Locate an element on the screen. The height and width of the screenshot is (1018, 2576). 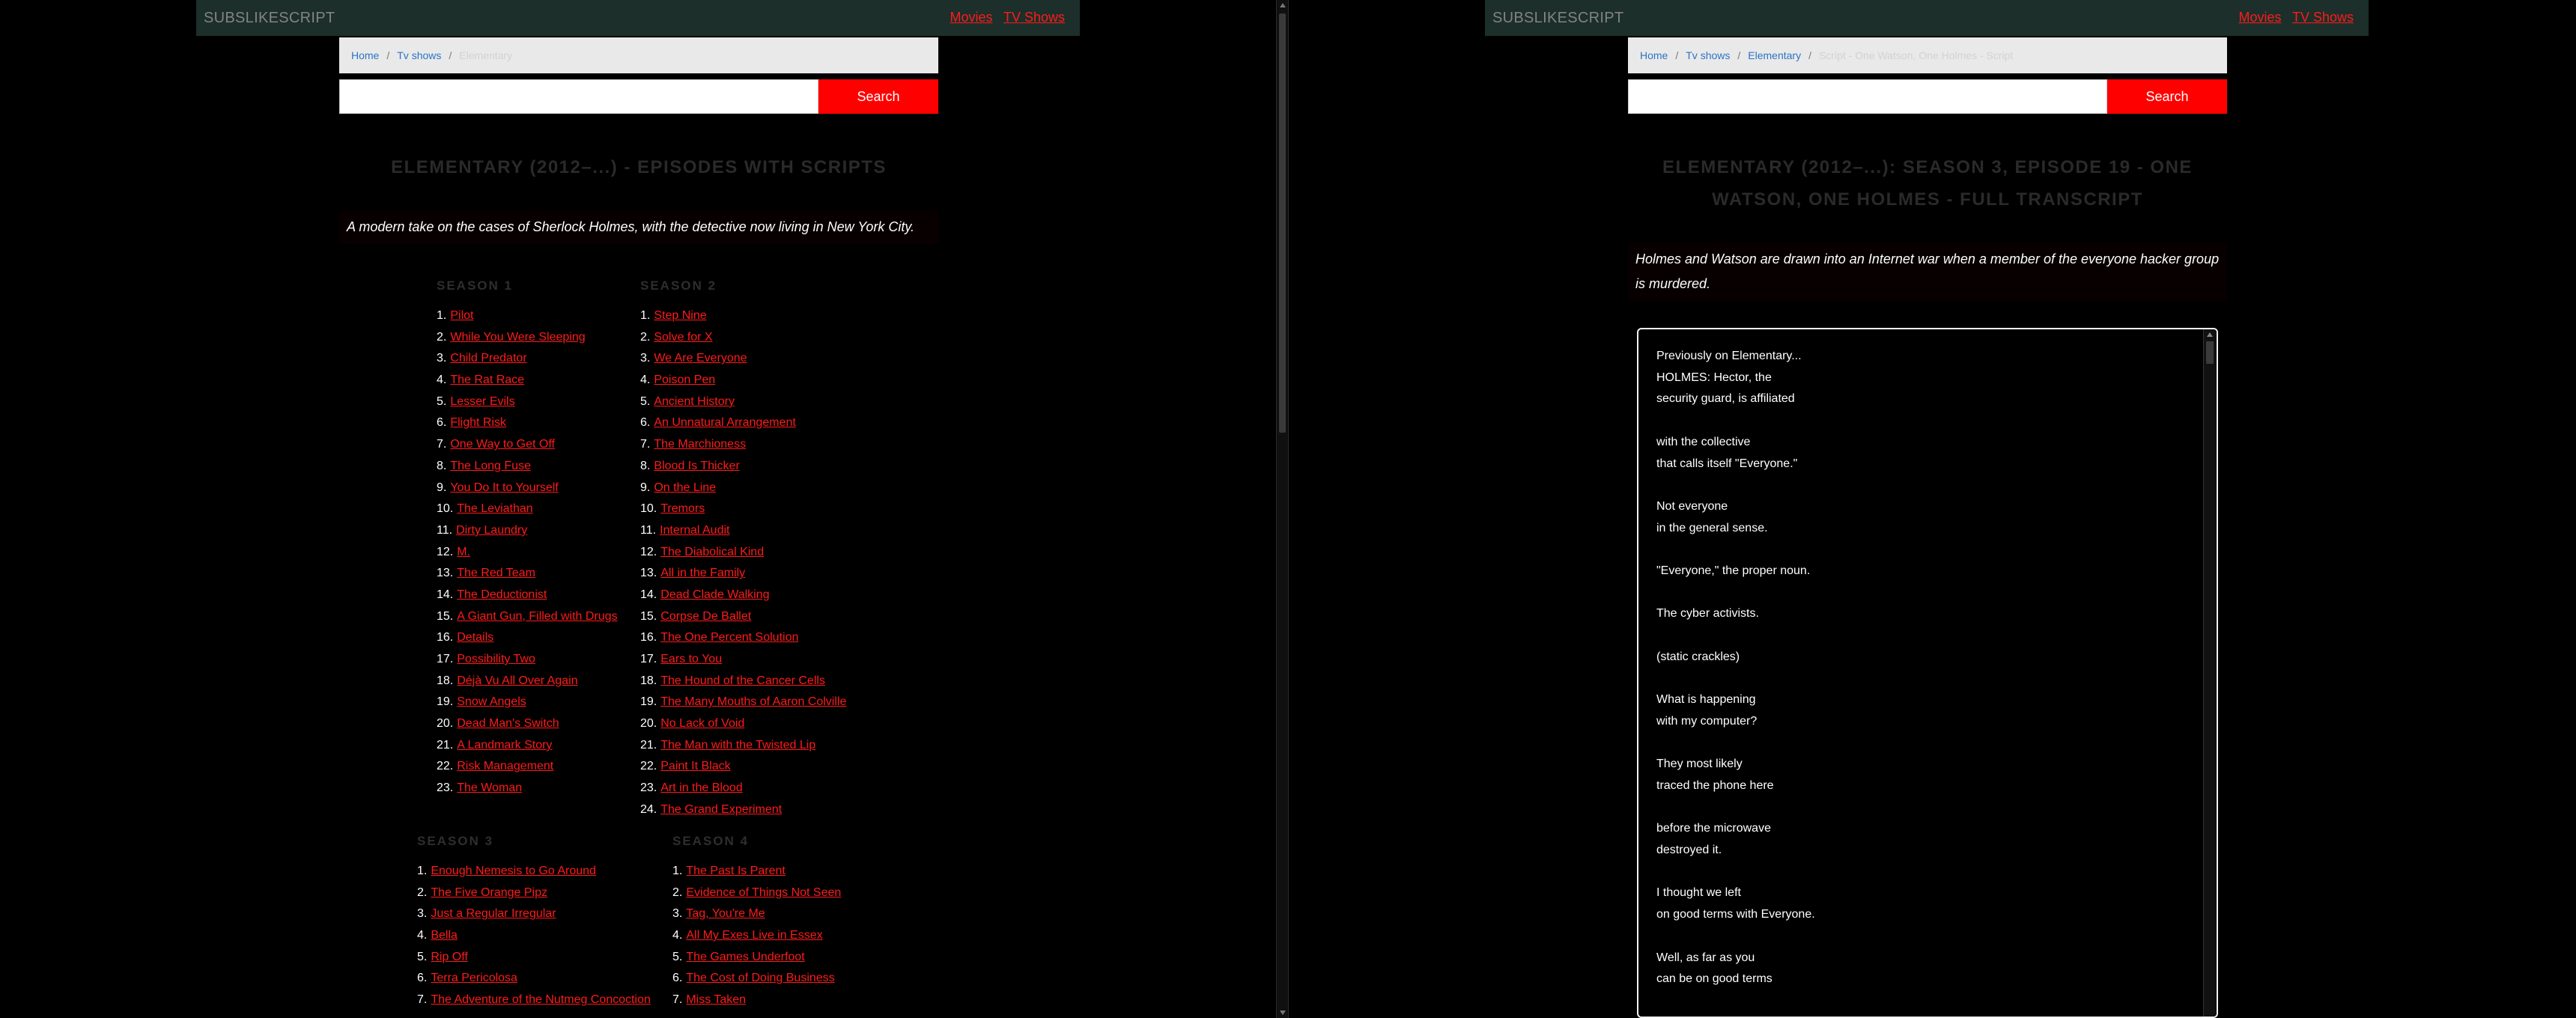
episode-link: The Deductionist is located at coordinates (502, 594).